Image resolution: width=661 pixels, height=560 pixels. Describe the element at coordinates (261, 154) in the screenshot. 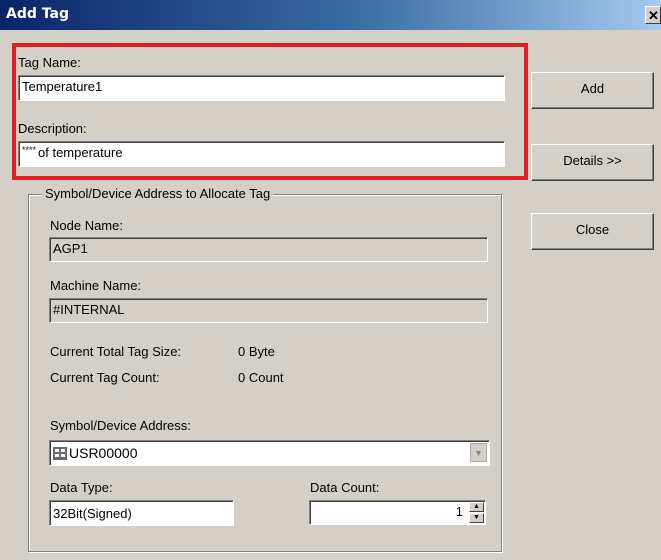

I see `description-input: **** of temperature` at that location.